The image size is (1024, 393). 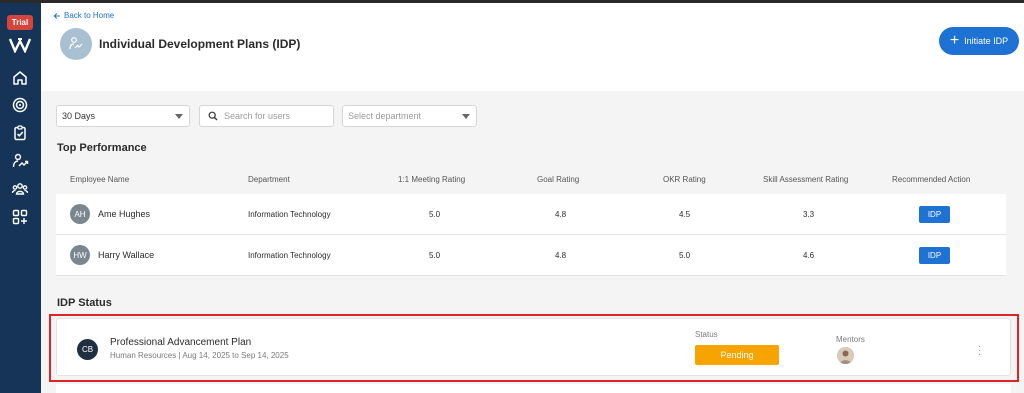 I want to click on avatar: HW, so click(x=80, y=255).